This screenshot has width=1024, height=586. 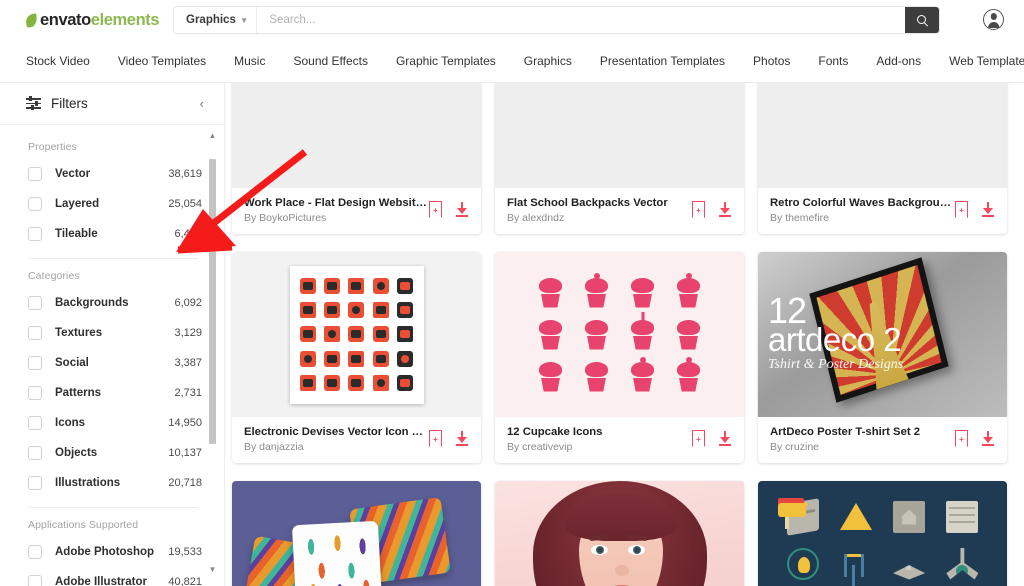 What do you see at coordinates (112, 423) in the screenshot?
I see `filter-option-icons: Icons 14,950` at bounding box center [112, 423].